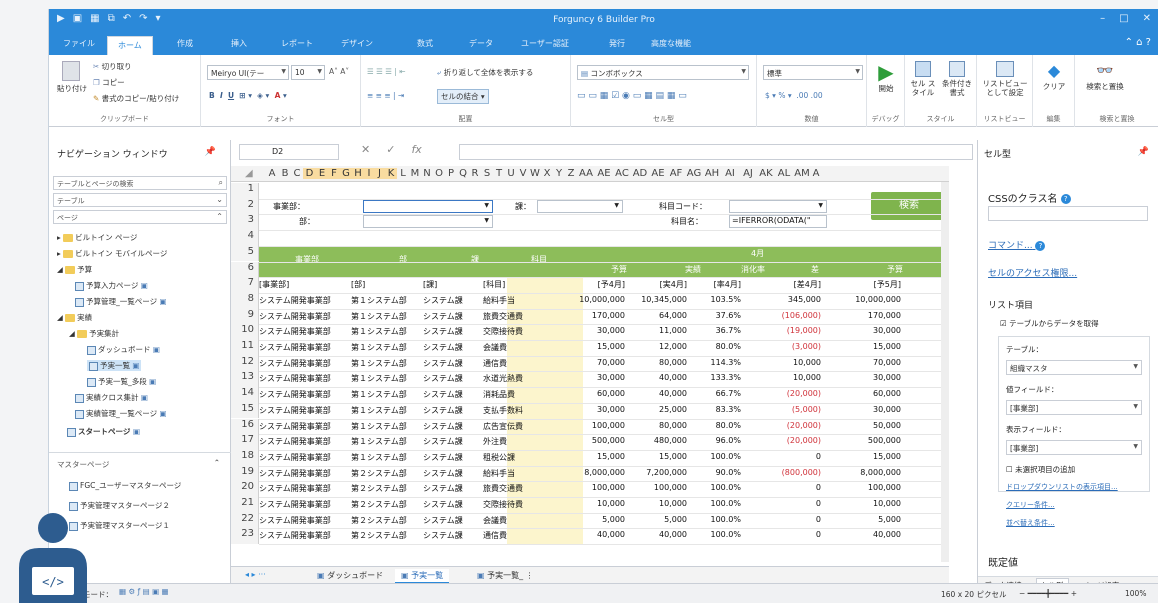 This screenshot has height=603, width=1158. Describe the element at coordinates (245, 395) in the screenshot. I see `row-header: 14` at that location.